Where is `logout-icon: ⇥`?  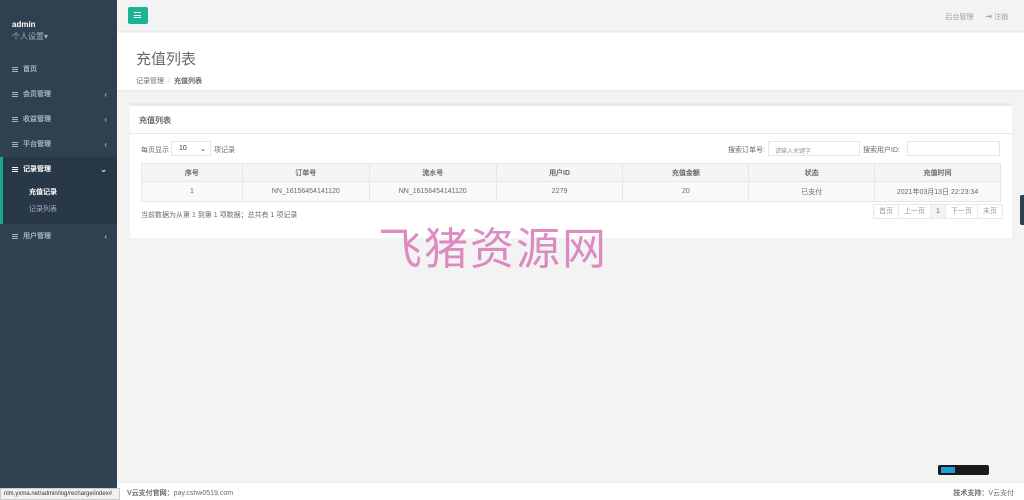 logout-icon: ⇥ is located at coordinates (988, 16).